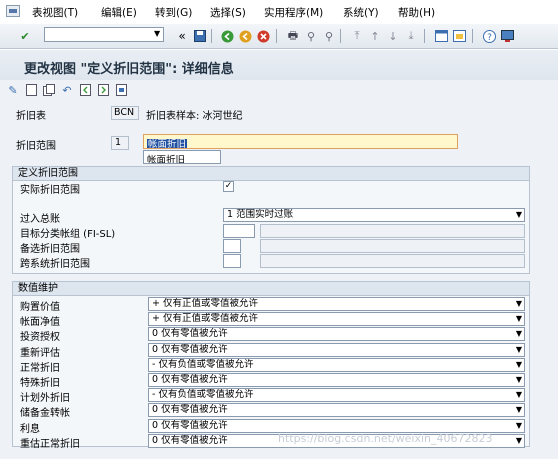 The height and width of the screenshot is (459, 558). I want to click on value-row-label: 利息, so click(30, 429).